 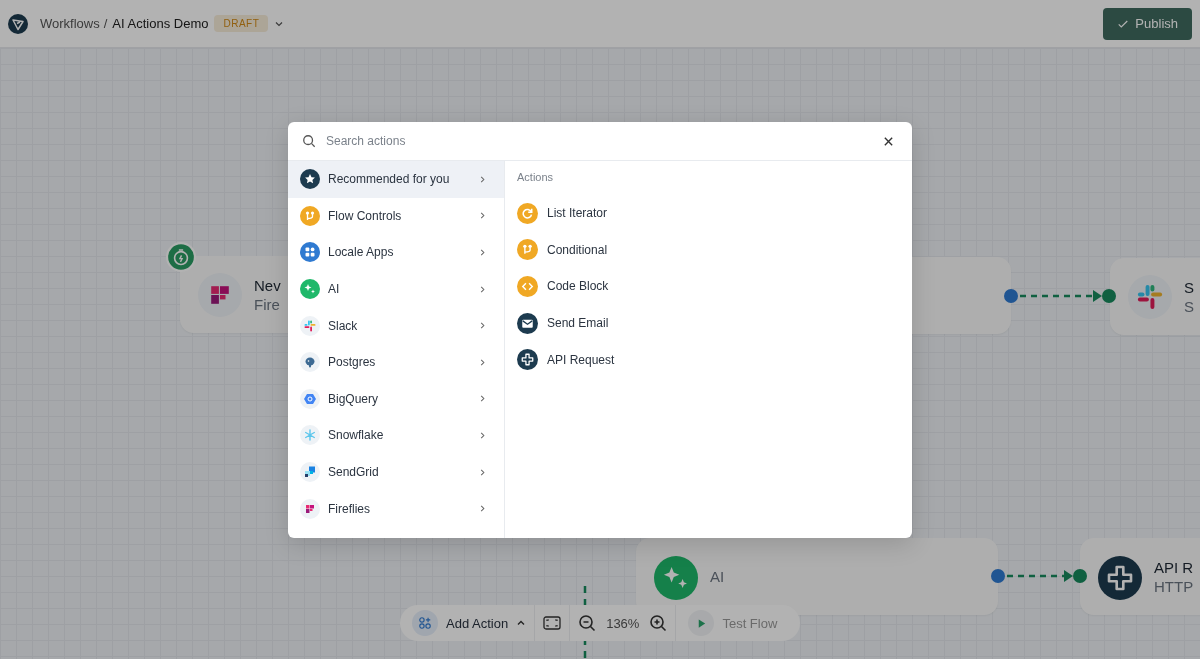 What do you see at coordinates (310, 435) in the screenshot?
I see `snowflake-icon` at bounding box center [310, 435].